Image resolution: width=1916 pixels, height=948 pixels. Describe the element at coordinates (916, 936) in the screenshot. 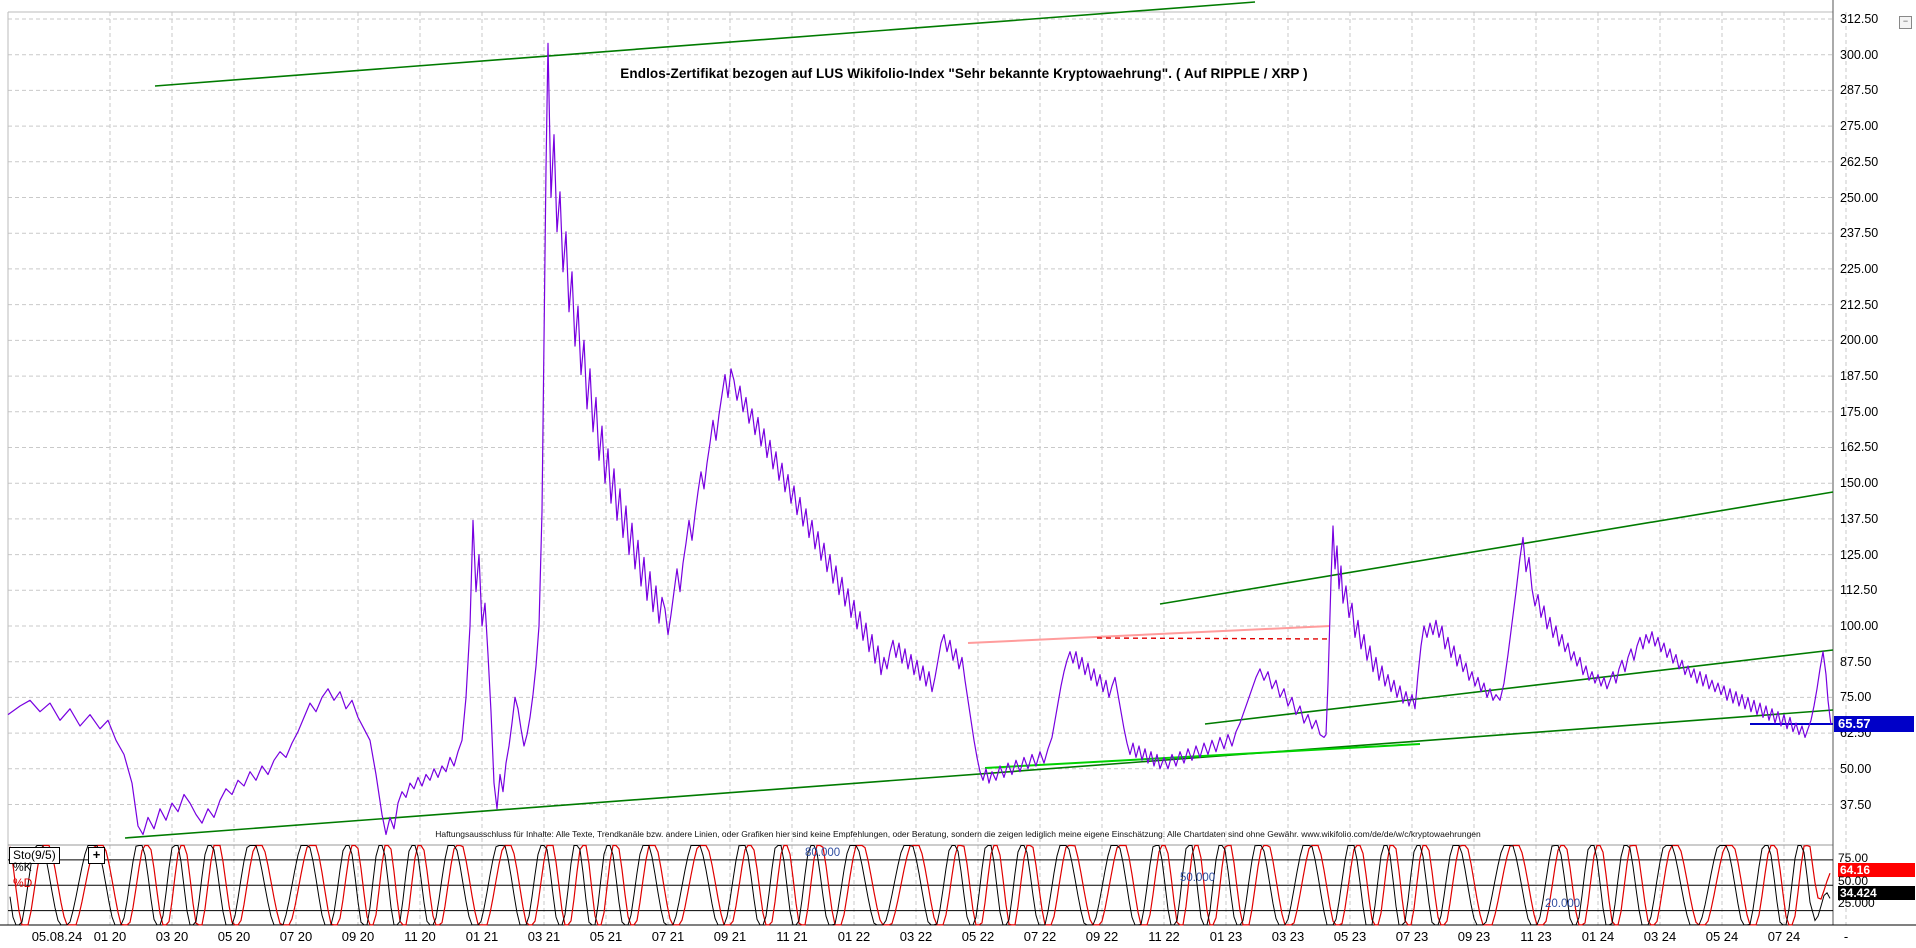

I see `x-axis-label: 03 22` at that location.